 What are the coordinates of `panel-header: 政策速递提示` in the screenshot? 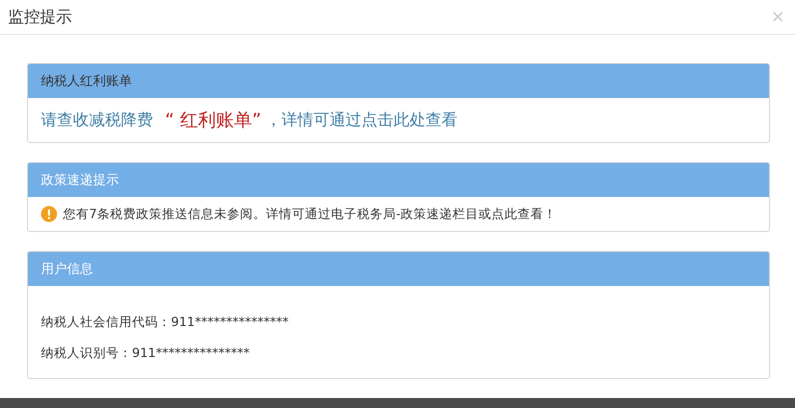 It's located at (398, 180).